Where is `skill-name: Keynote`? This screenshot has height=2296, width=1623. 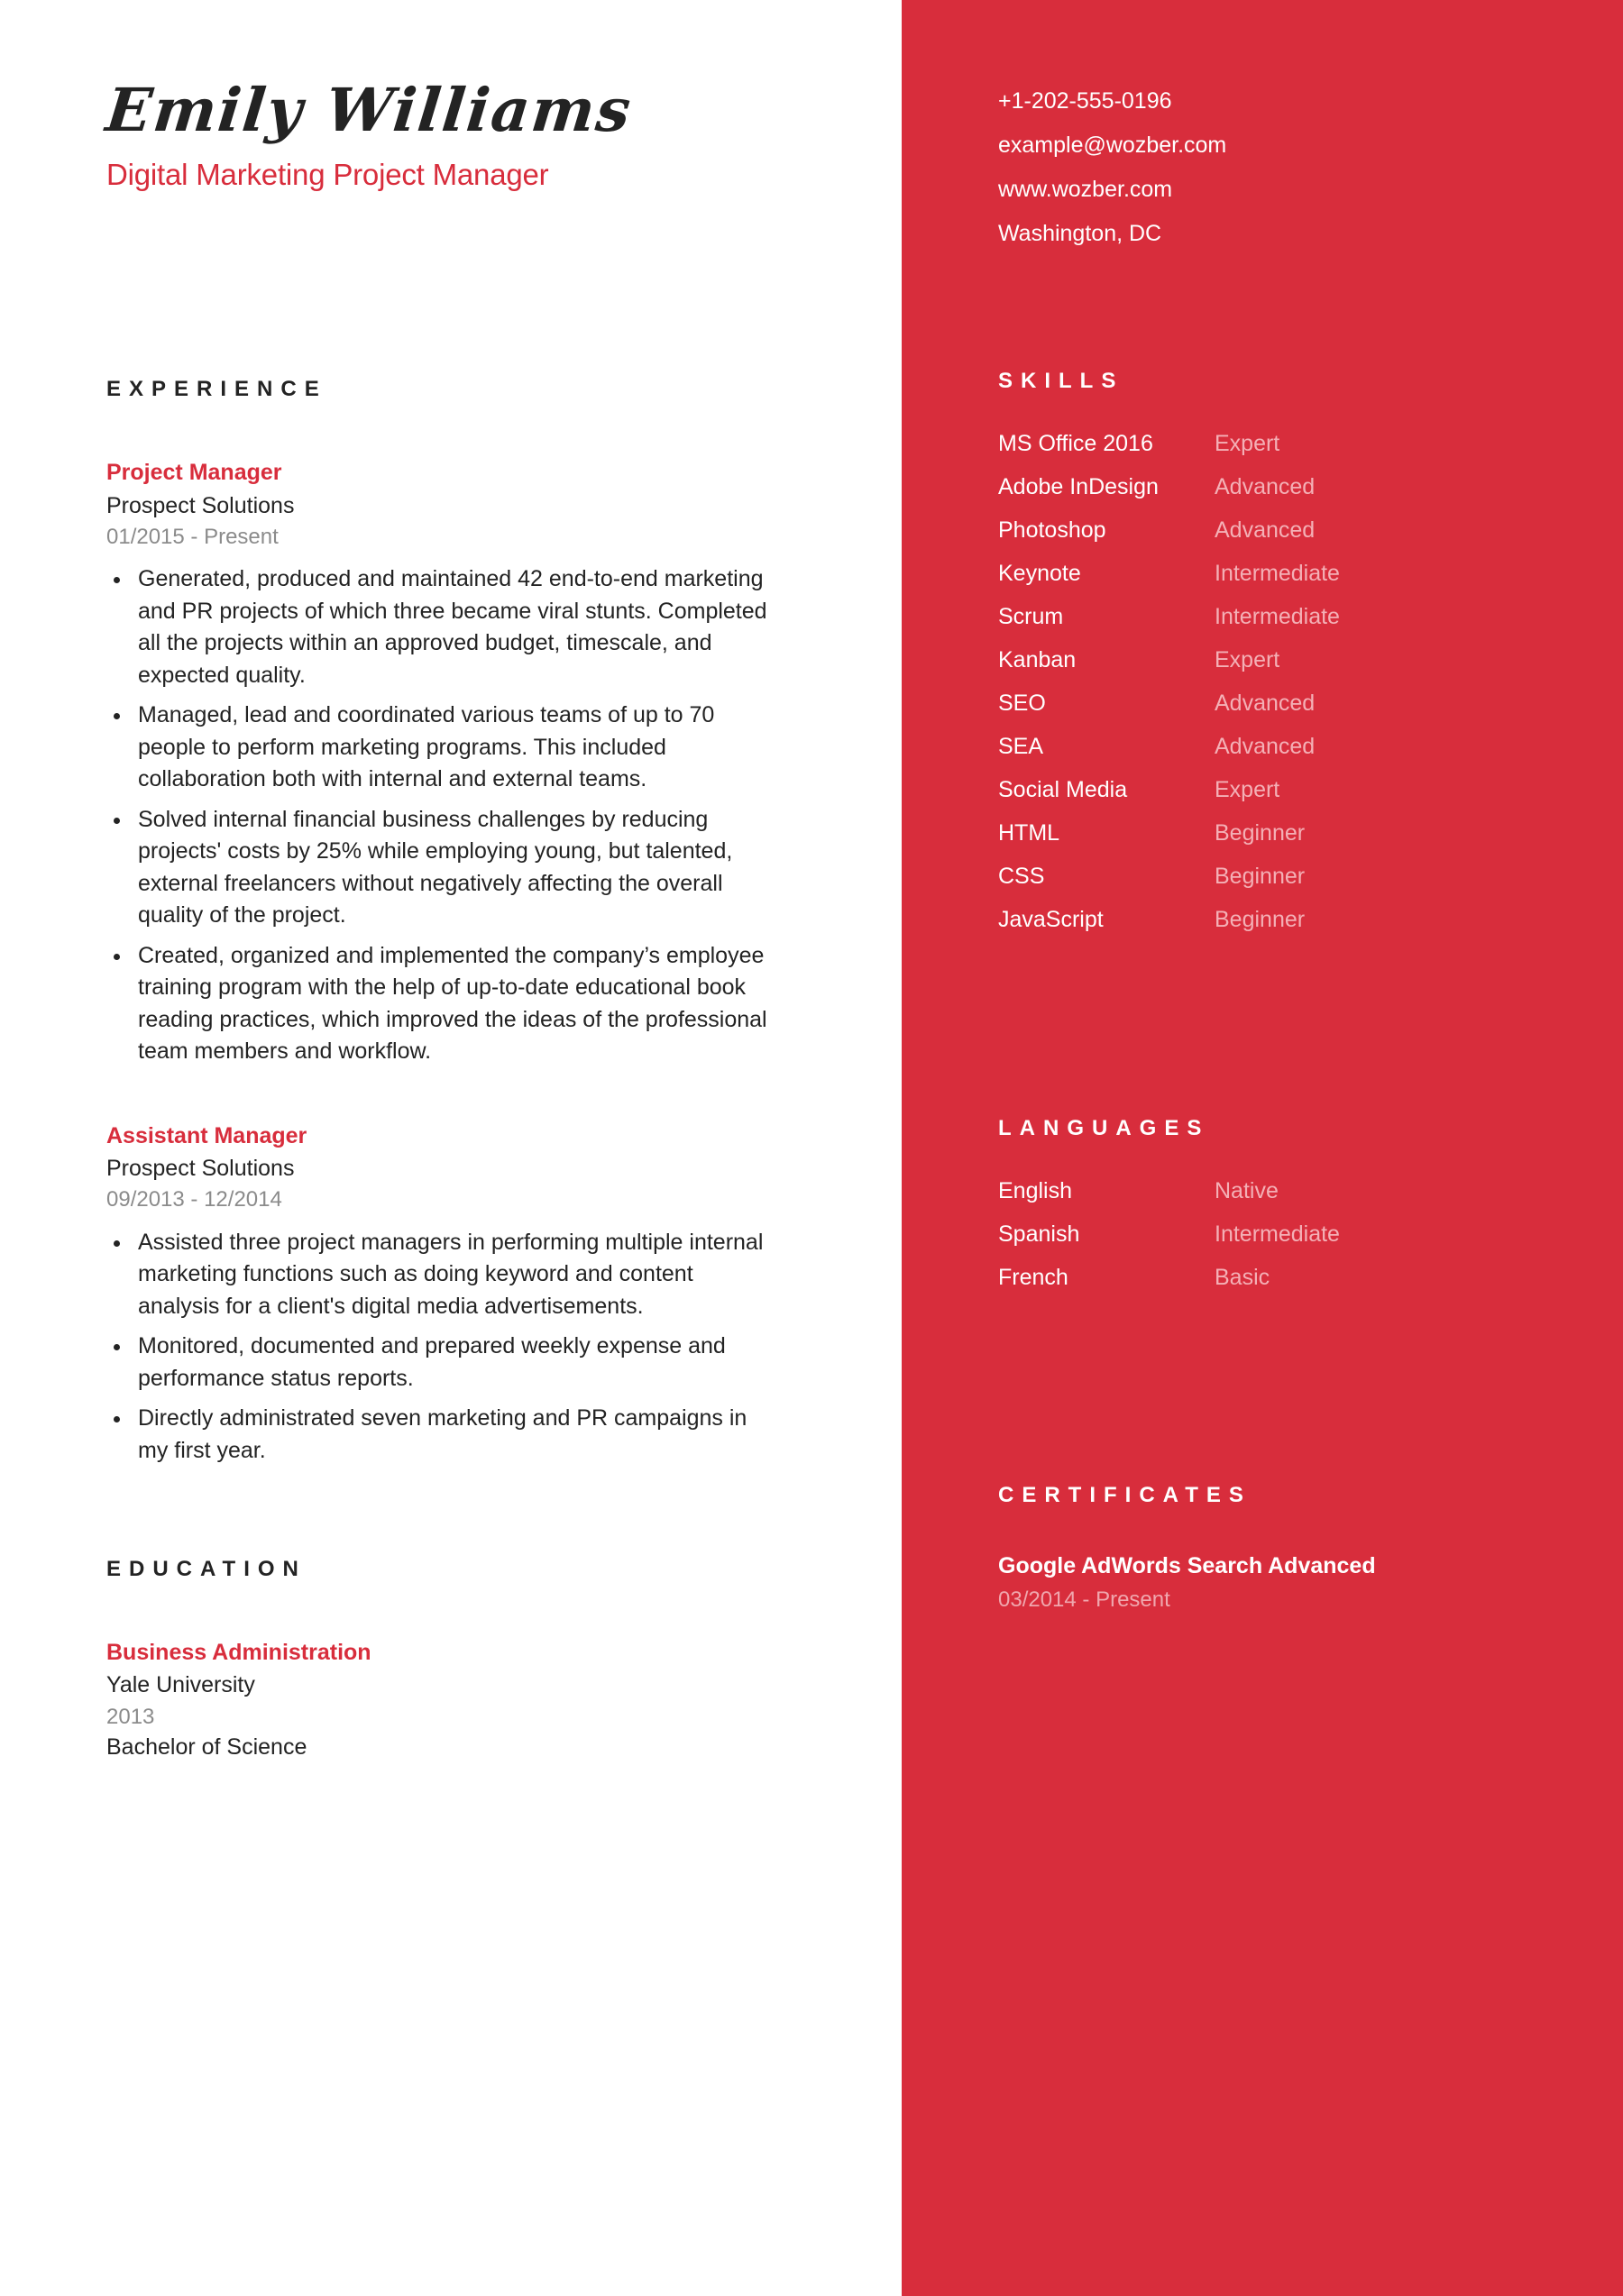
skill-name: Keynote is located at coordinates (1039, 573).